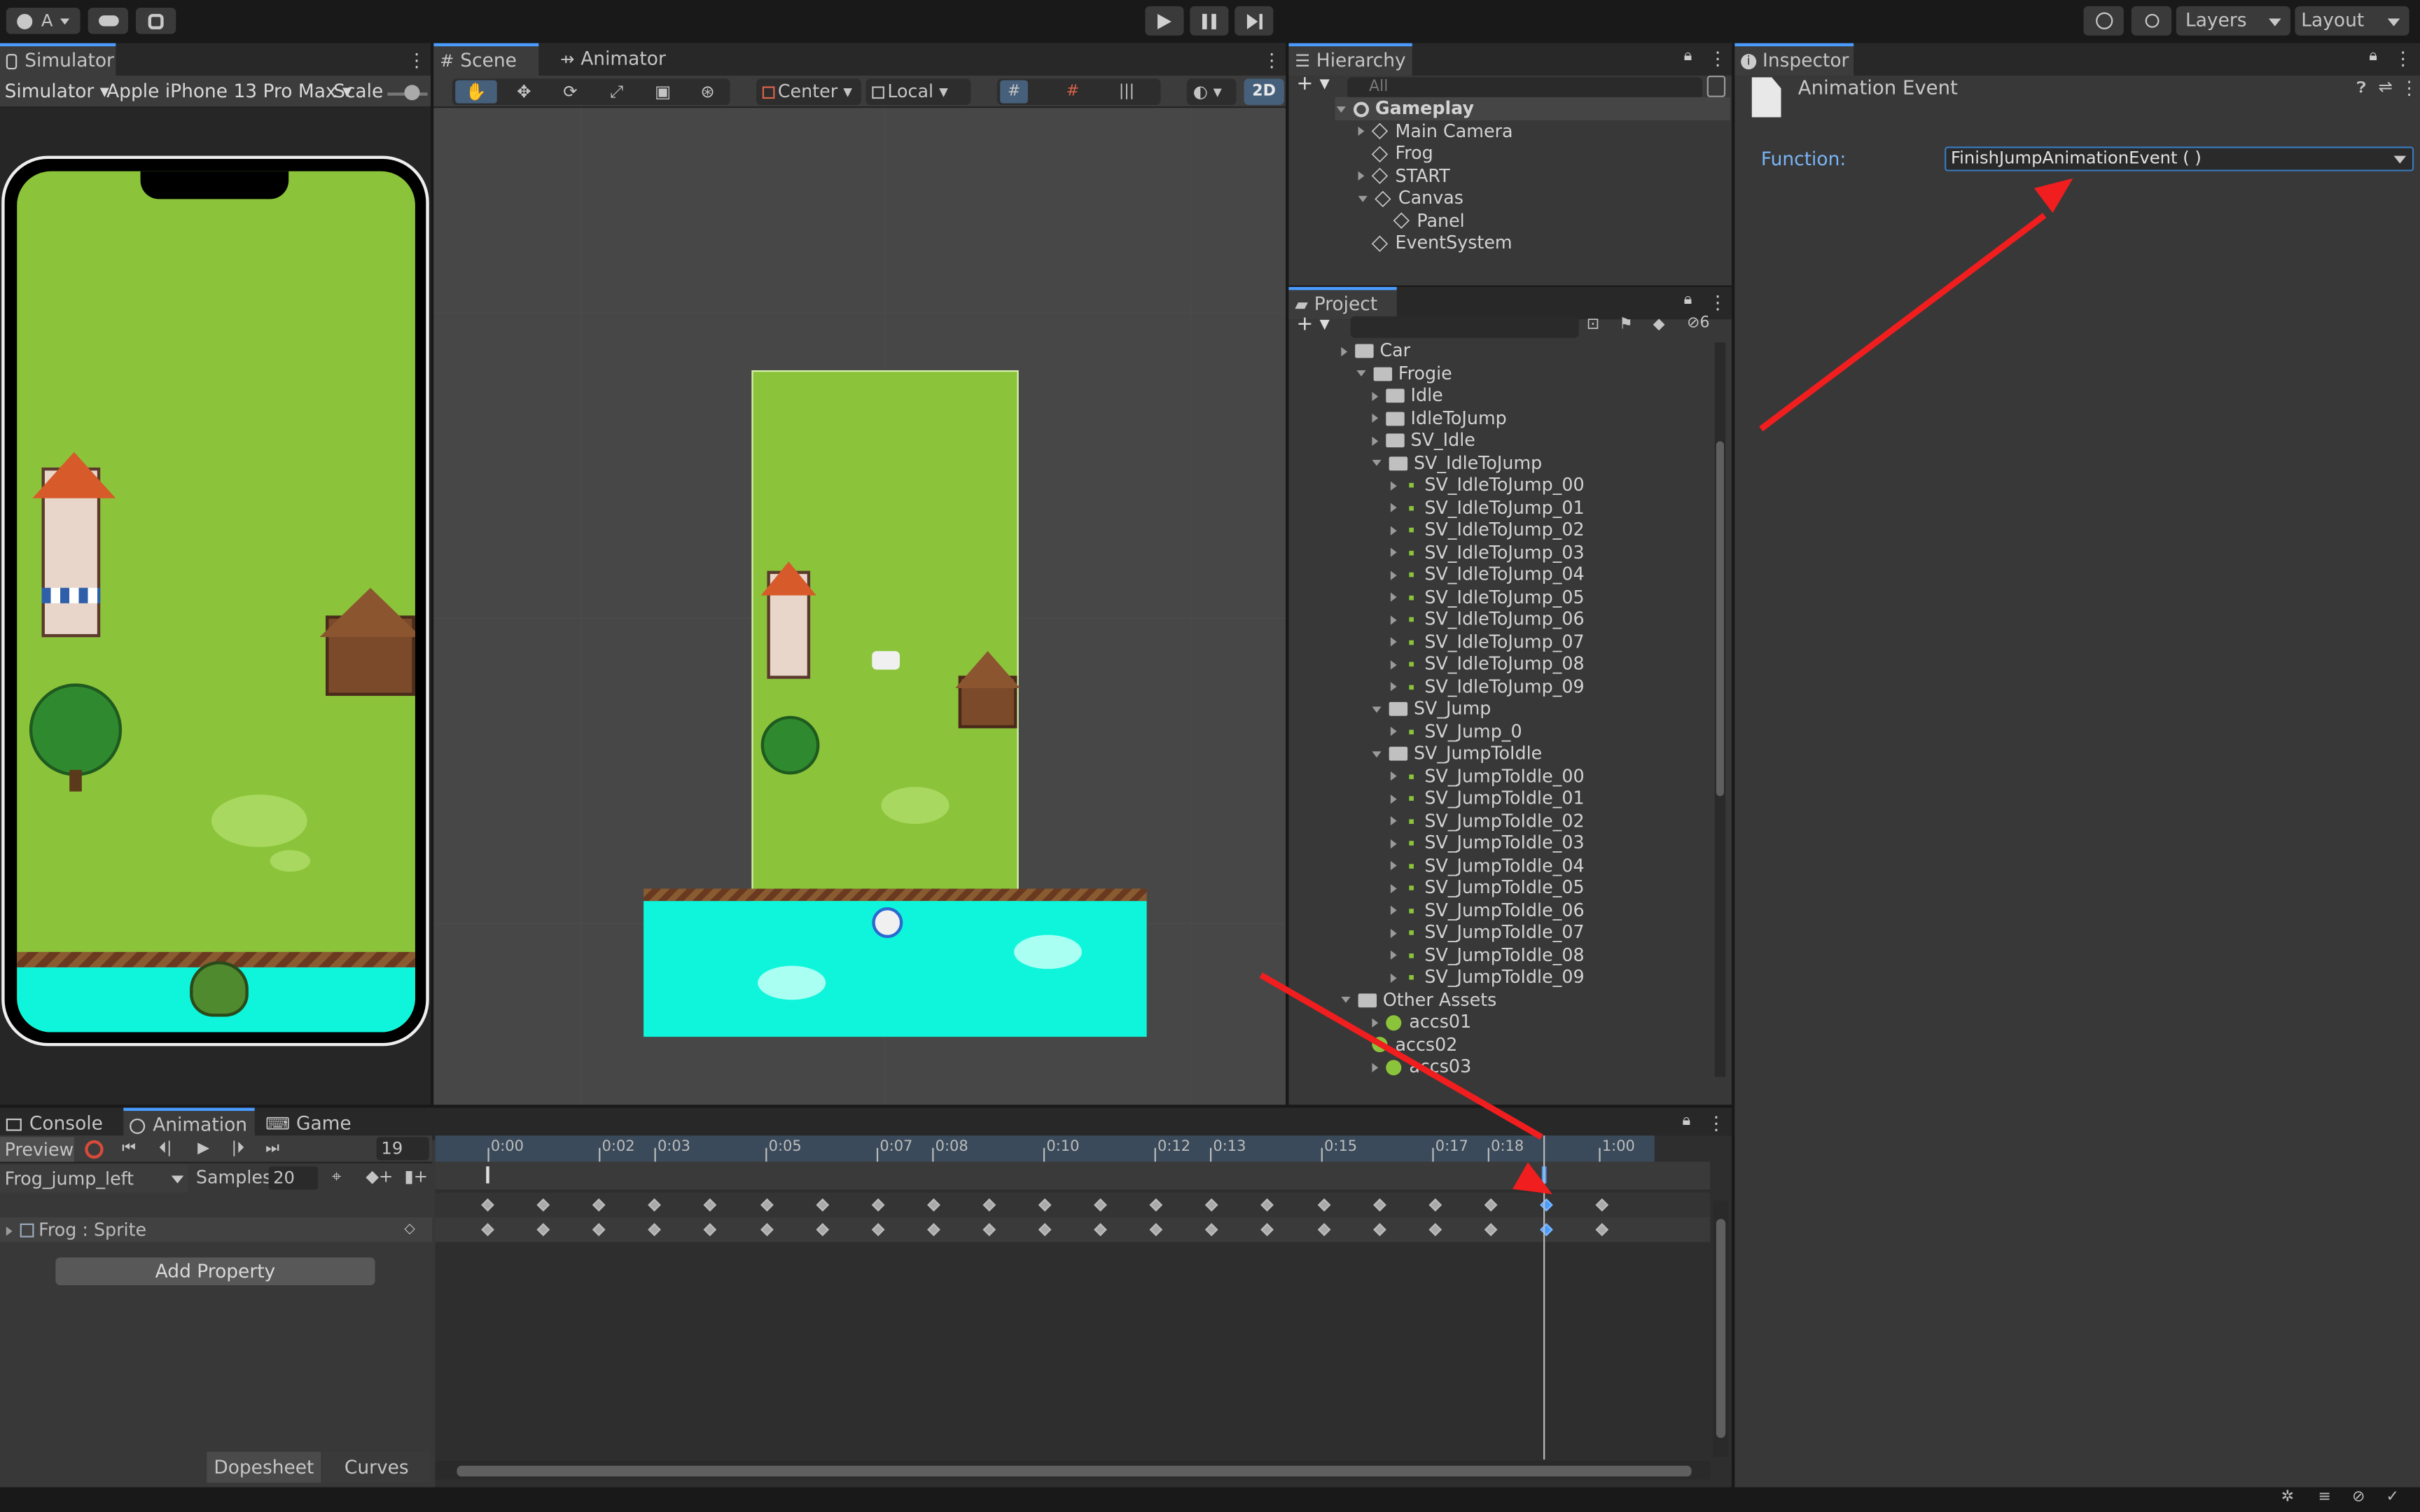 This screenshot has width=2420, height=1512. I want to click on project-item: SV_IdleToJump_00, so click(1487, 485).